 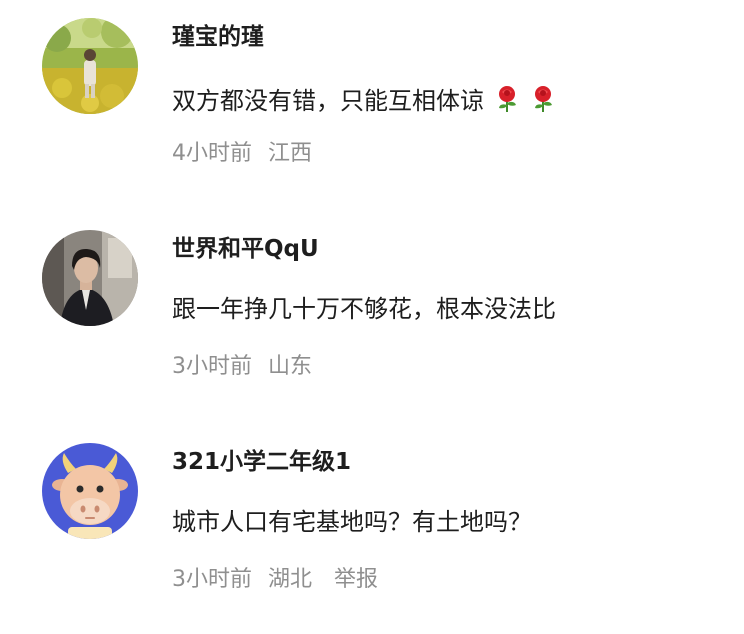 I want to click on username: 321小学二年级1, so click(x=261, y=462).